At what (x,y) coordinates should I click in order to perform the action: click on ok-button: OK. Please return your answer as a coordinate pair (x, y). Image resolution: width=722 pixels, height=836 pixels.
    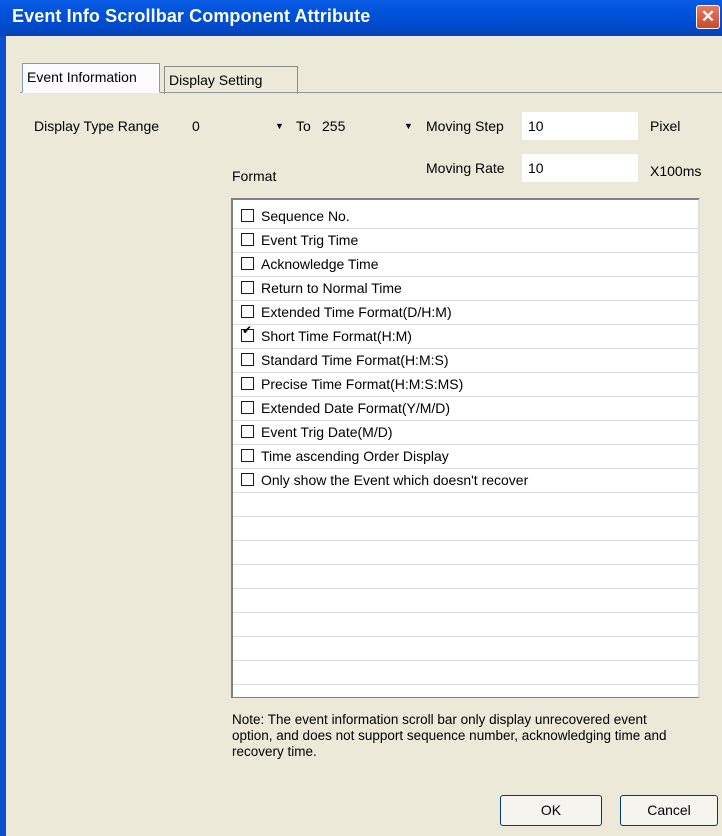
    Looking at the image, I should click on (551, 810).